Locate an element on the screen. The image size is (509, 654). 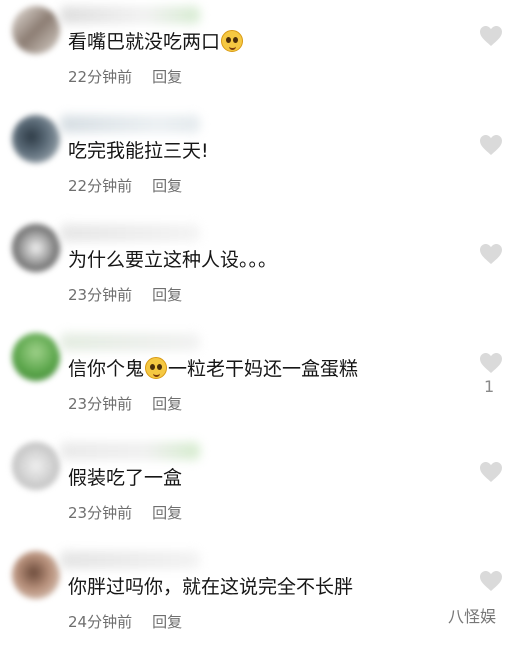
comment-text-part: 看嘴巴就没吃两口 is located at coordinates (144, 42).